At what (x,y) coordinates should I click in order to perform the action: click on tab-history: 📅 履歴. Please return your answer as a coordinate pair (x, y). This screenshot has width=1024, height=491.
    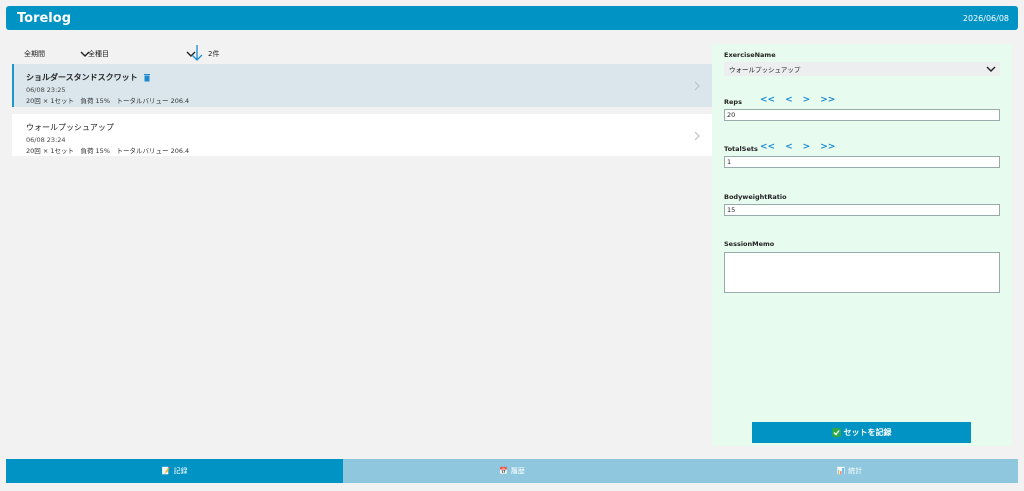
    Looking at the image, I should click on (512, 471).